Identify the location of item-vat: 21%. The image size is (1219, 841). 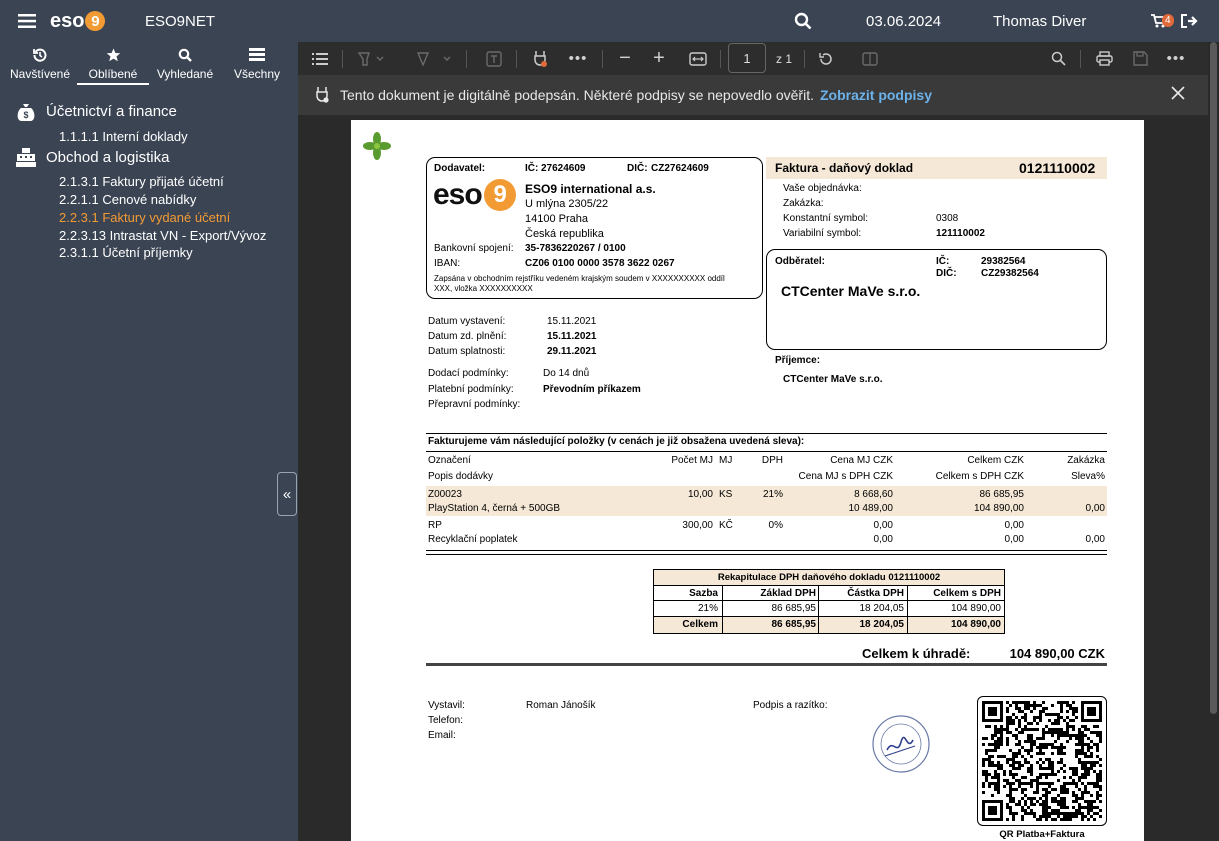
(772, 494).